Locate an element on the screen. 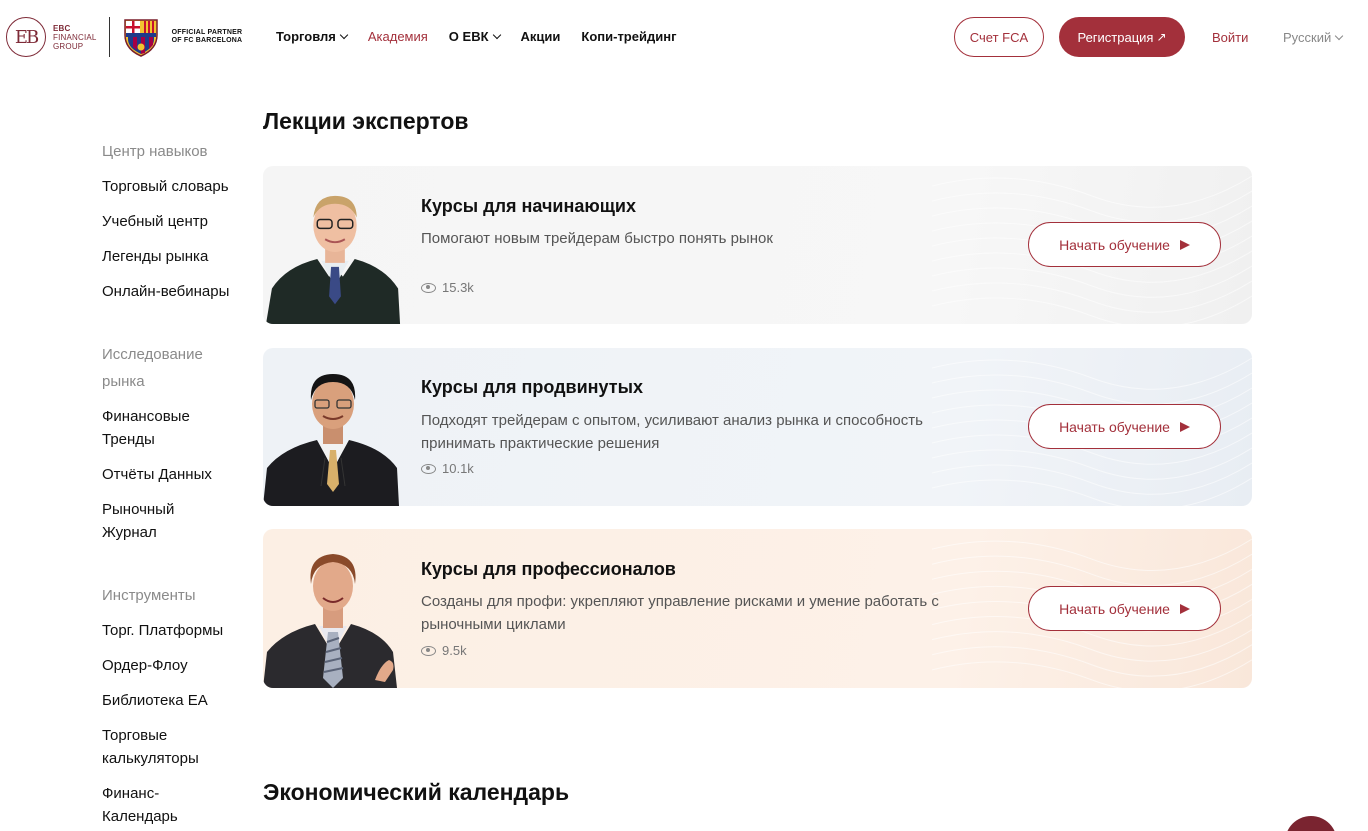 The height and width of the screenshot is (831, 1368). fca-account-button: Счет FCA is located at coordinates (999, 37).